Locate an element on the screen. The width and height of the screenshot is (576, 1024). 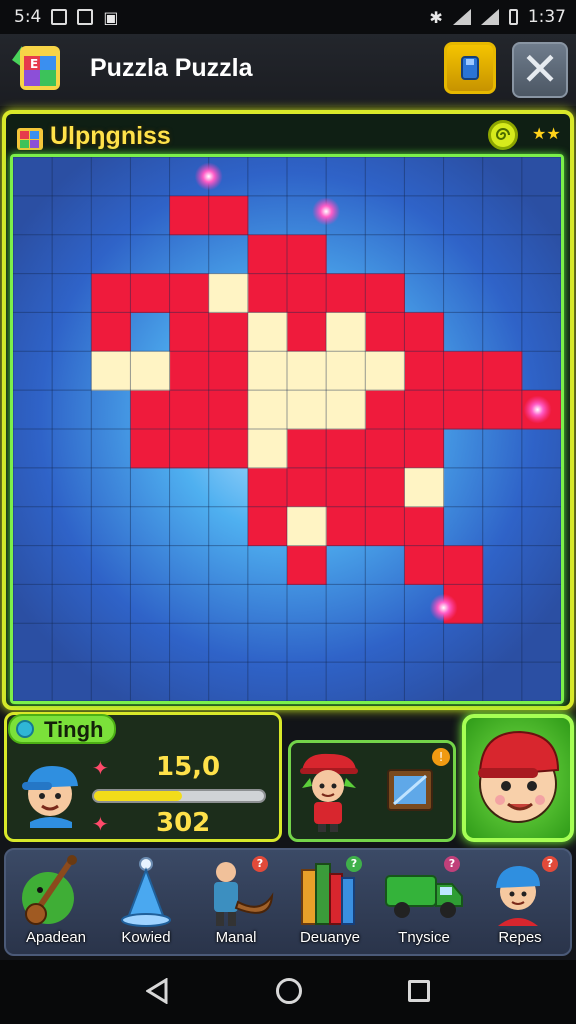
star-icon: ✦ is located at coordinates (100, 824).